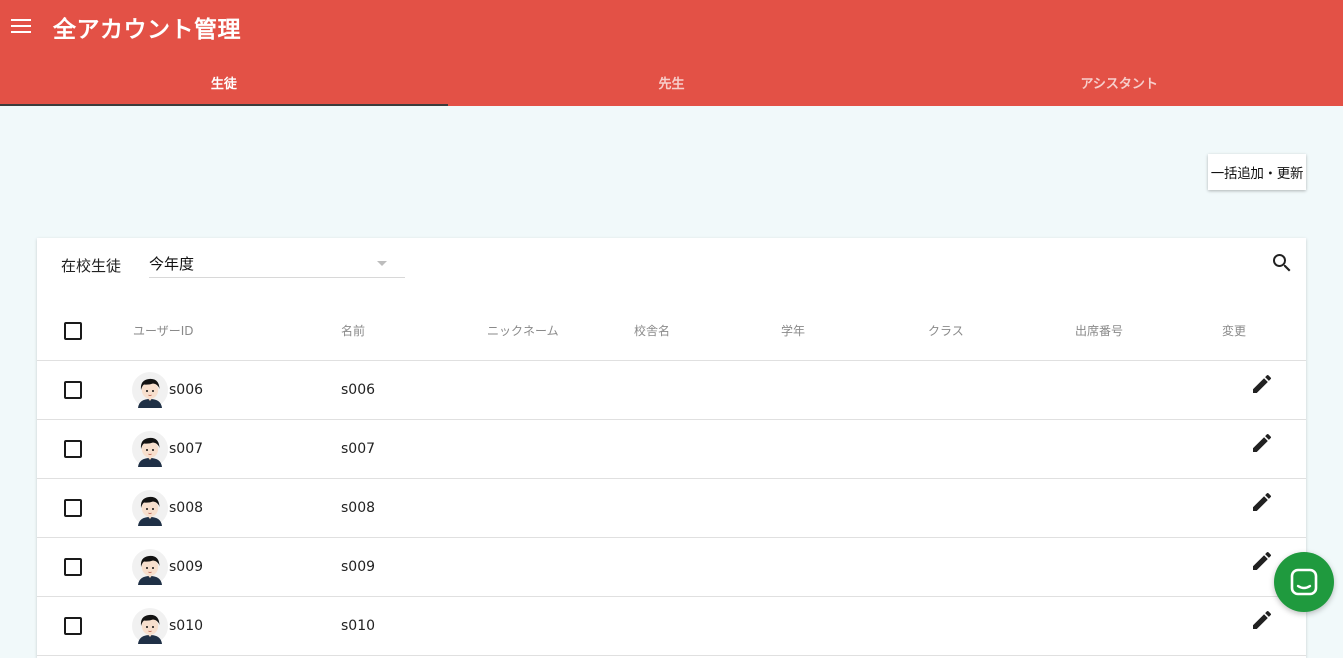 The image size is (1343, 658). I want to click on column-header-edit: 変更, so click(1264, 331).